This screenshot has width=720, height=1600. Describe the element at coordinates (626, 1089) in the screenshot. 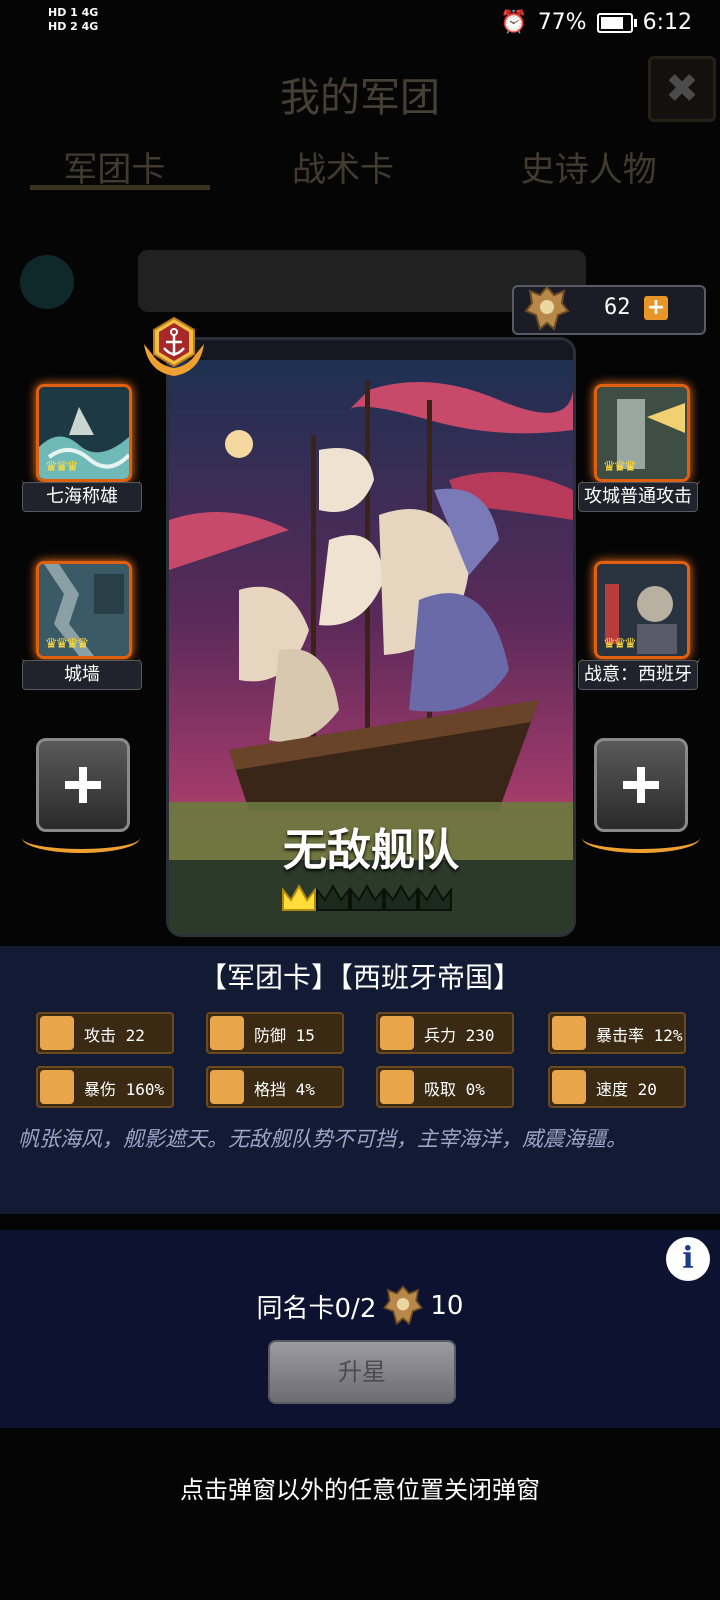

I see `stat-speed-label: 速度 20` at that location.